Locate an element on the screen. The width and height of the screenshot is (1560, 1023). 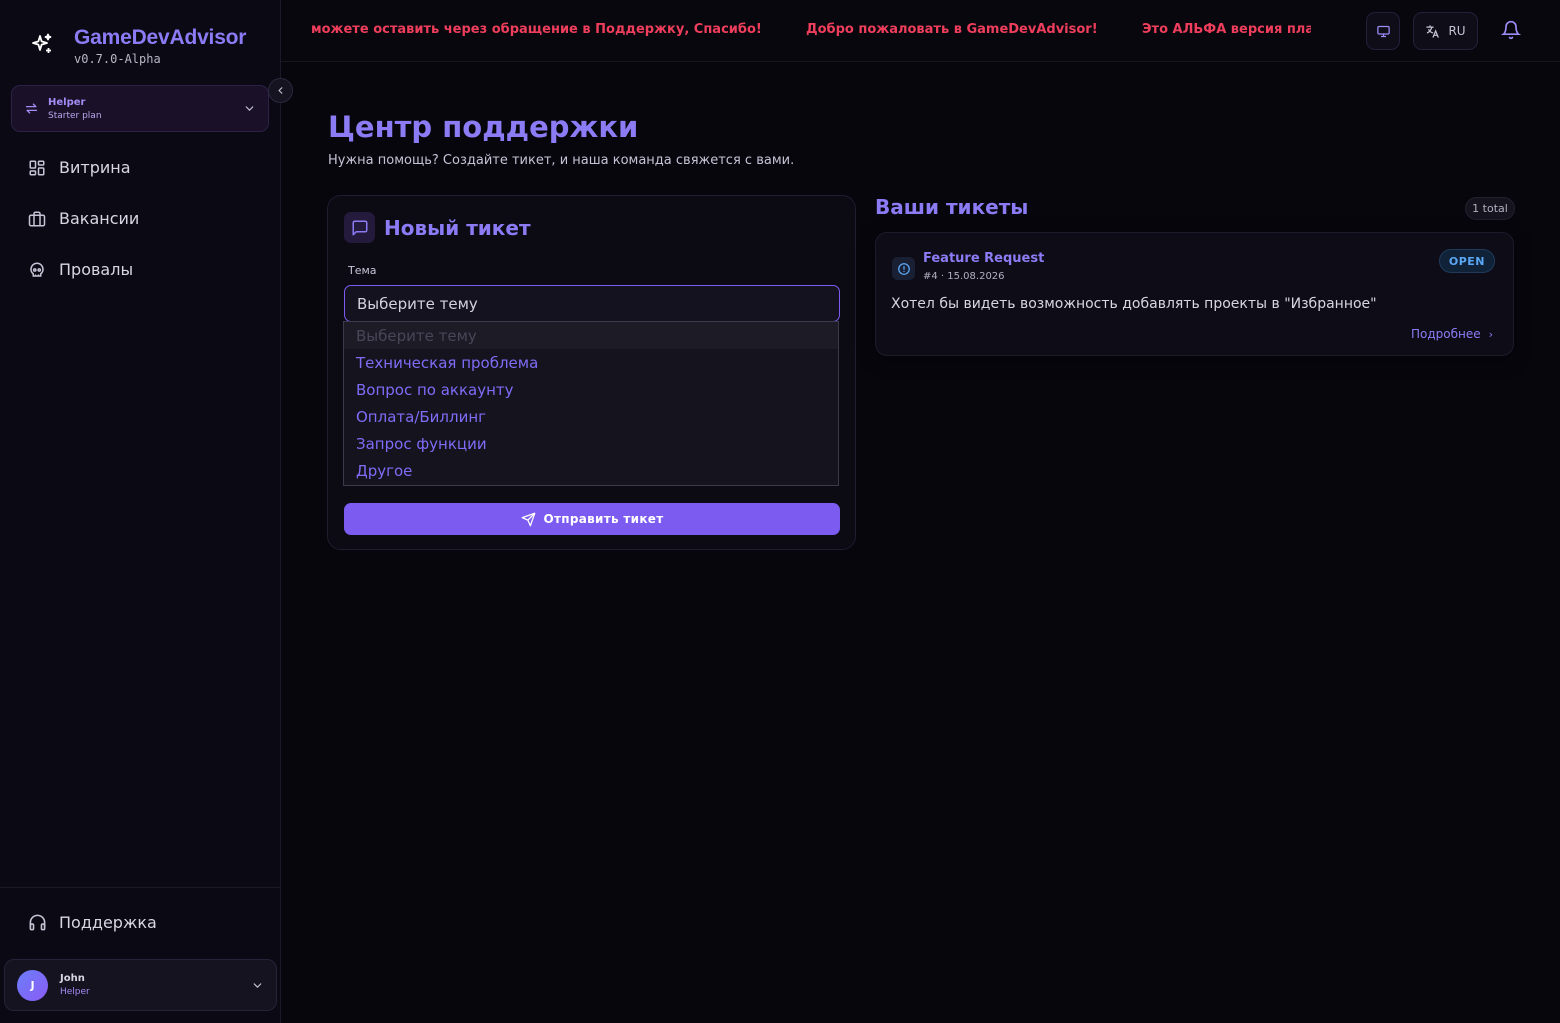
info-circle-icon is located at coordinates (903, 268).